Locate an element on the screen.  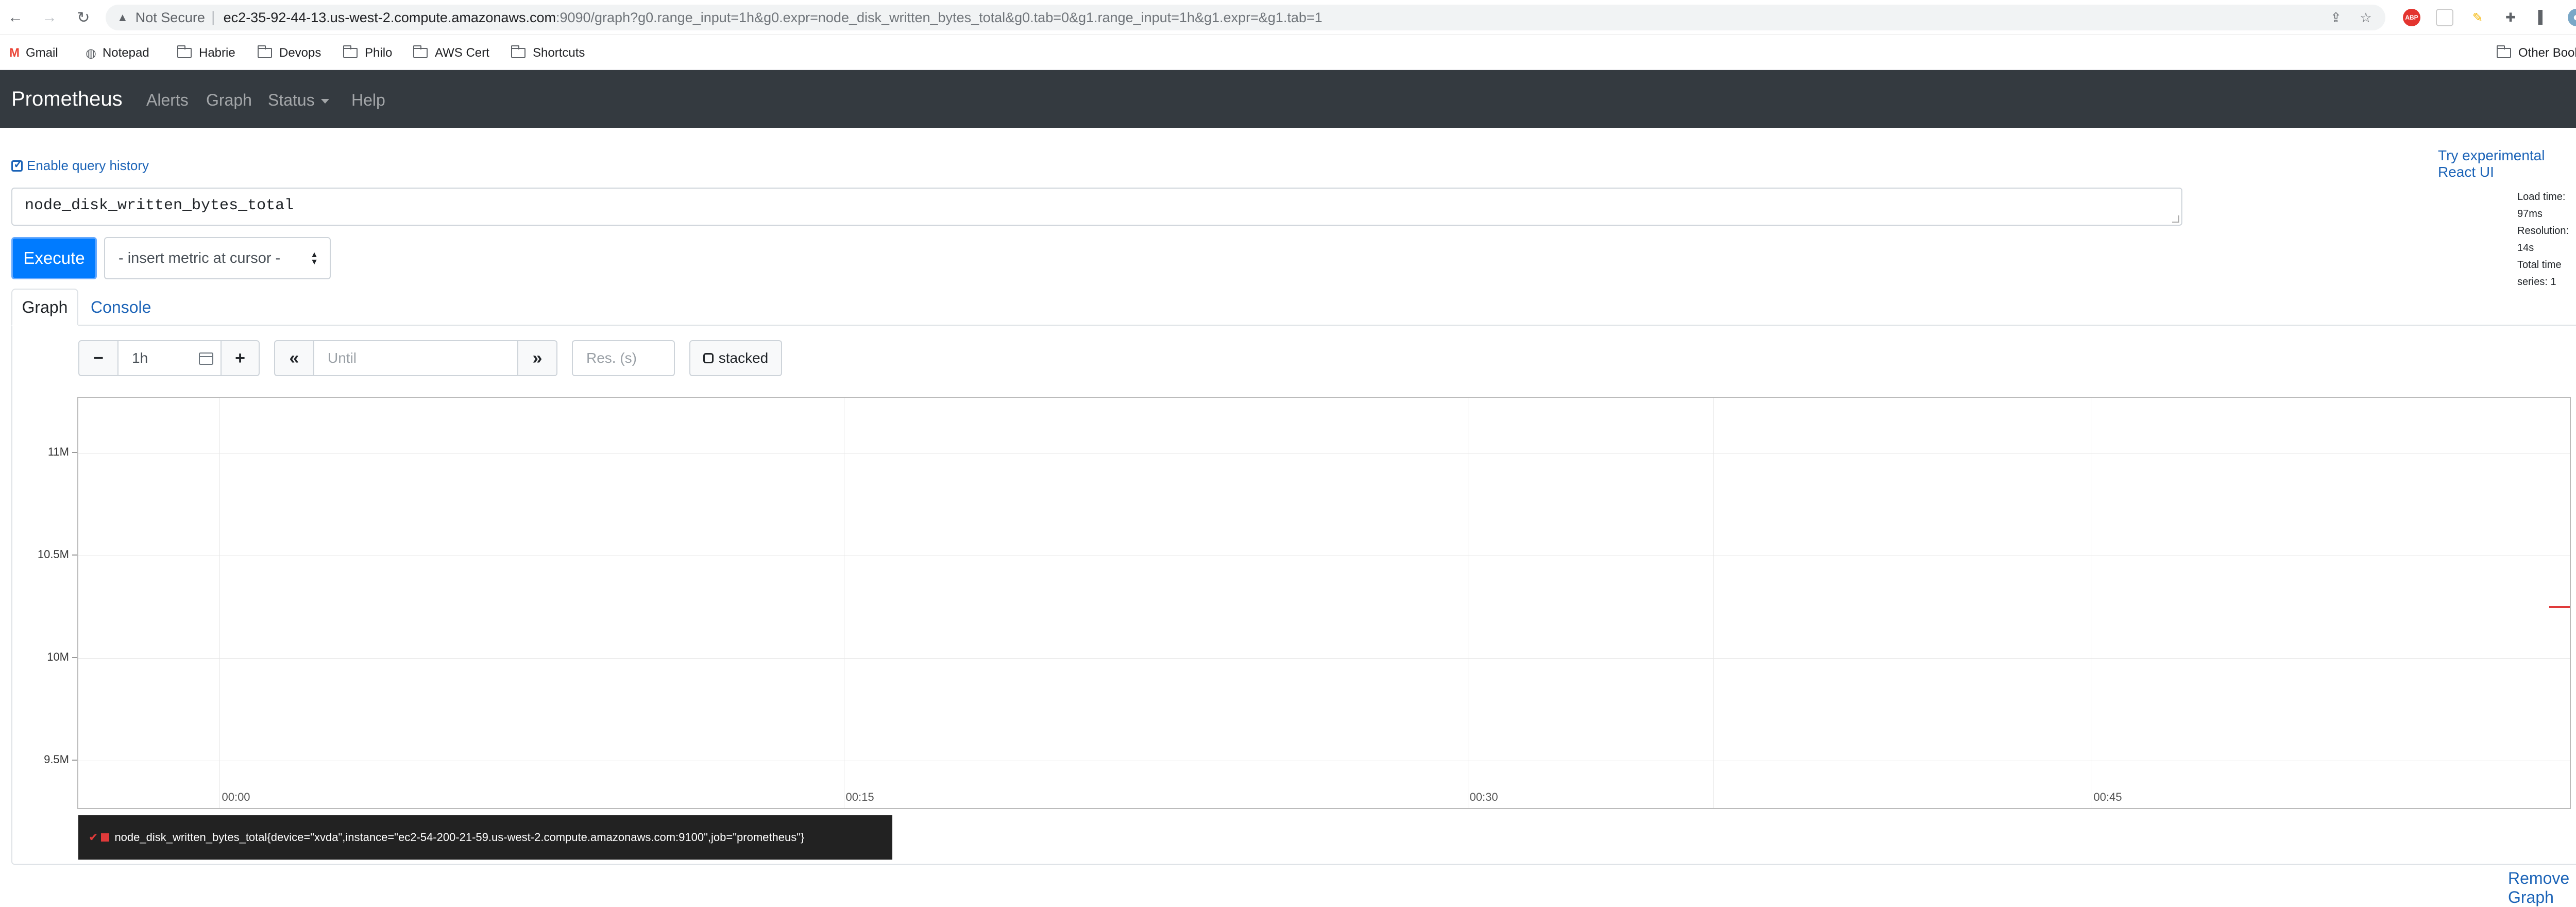
rewind-button: « is located at coordinates (294, 358).